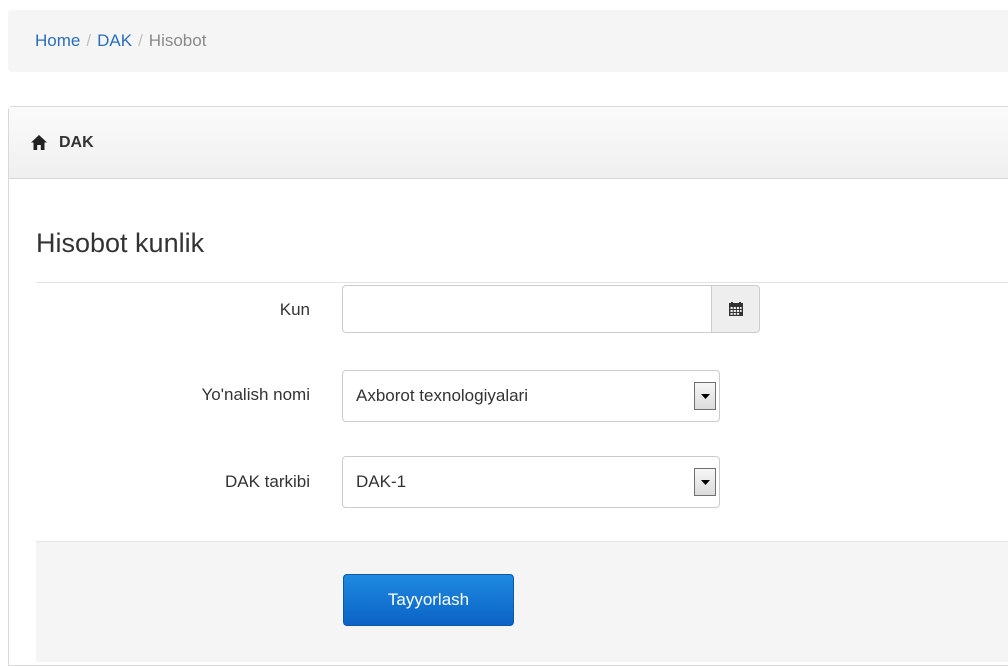  What do you see at coordinates (120, 243) in the screenshot?
I see `form-title: Hisobot kunlik` at bounding box center [120, 243].